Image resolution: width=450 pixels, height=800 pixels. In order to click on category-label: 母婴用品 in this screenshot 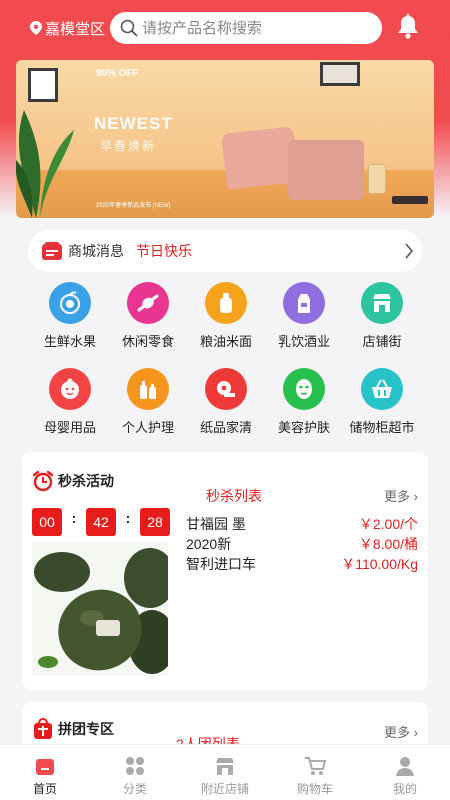, I will do `click(69, 427)`.